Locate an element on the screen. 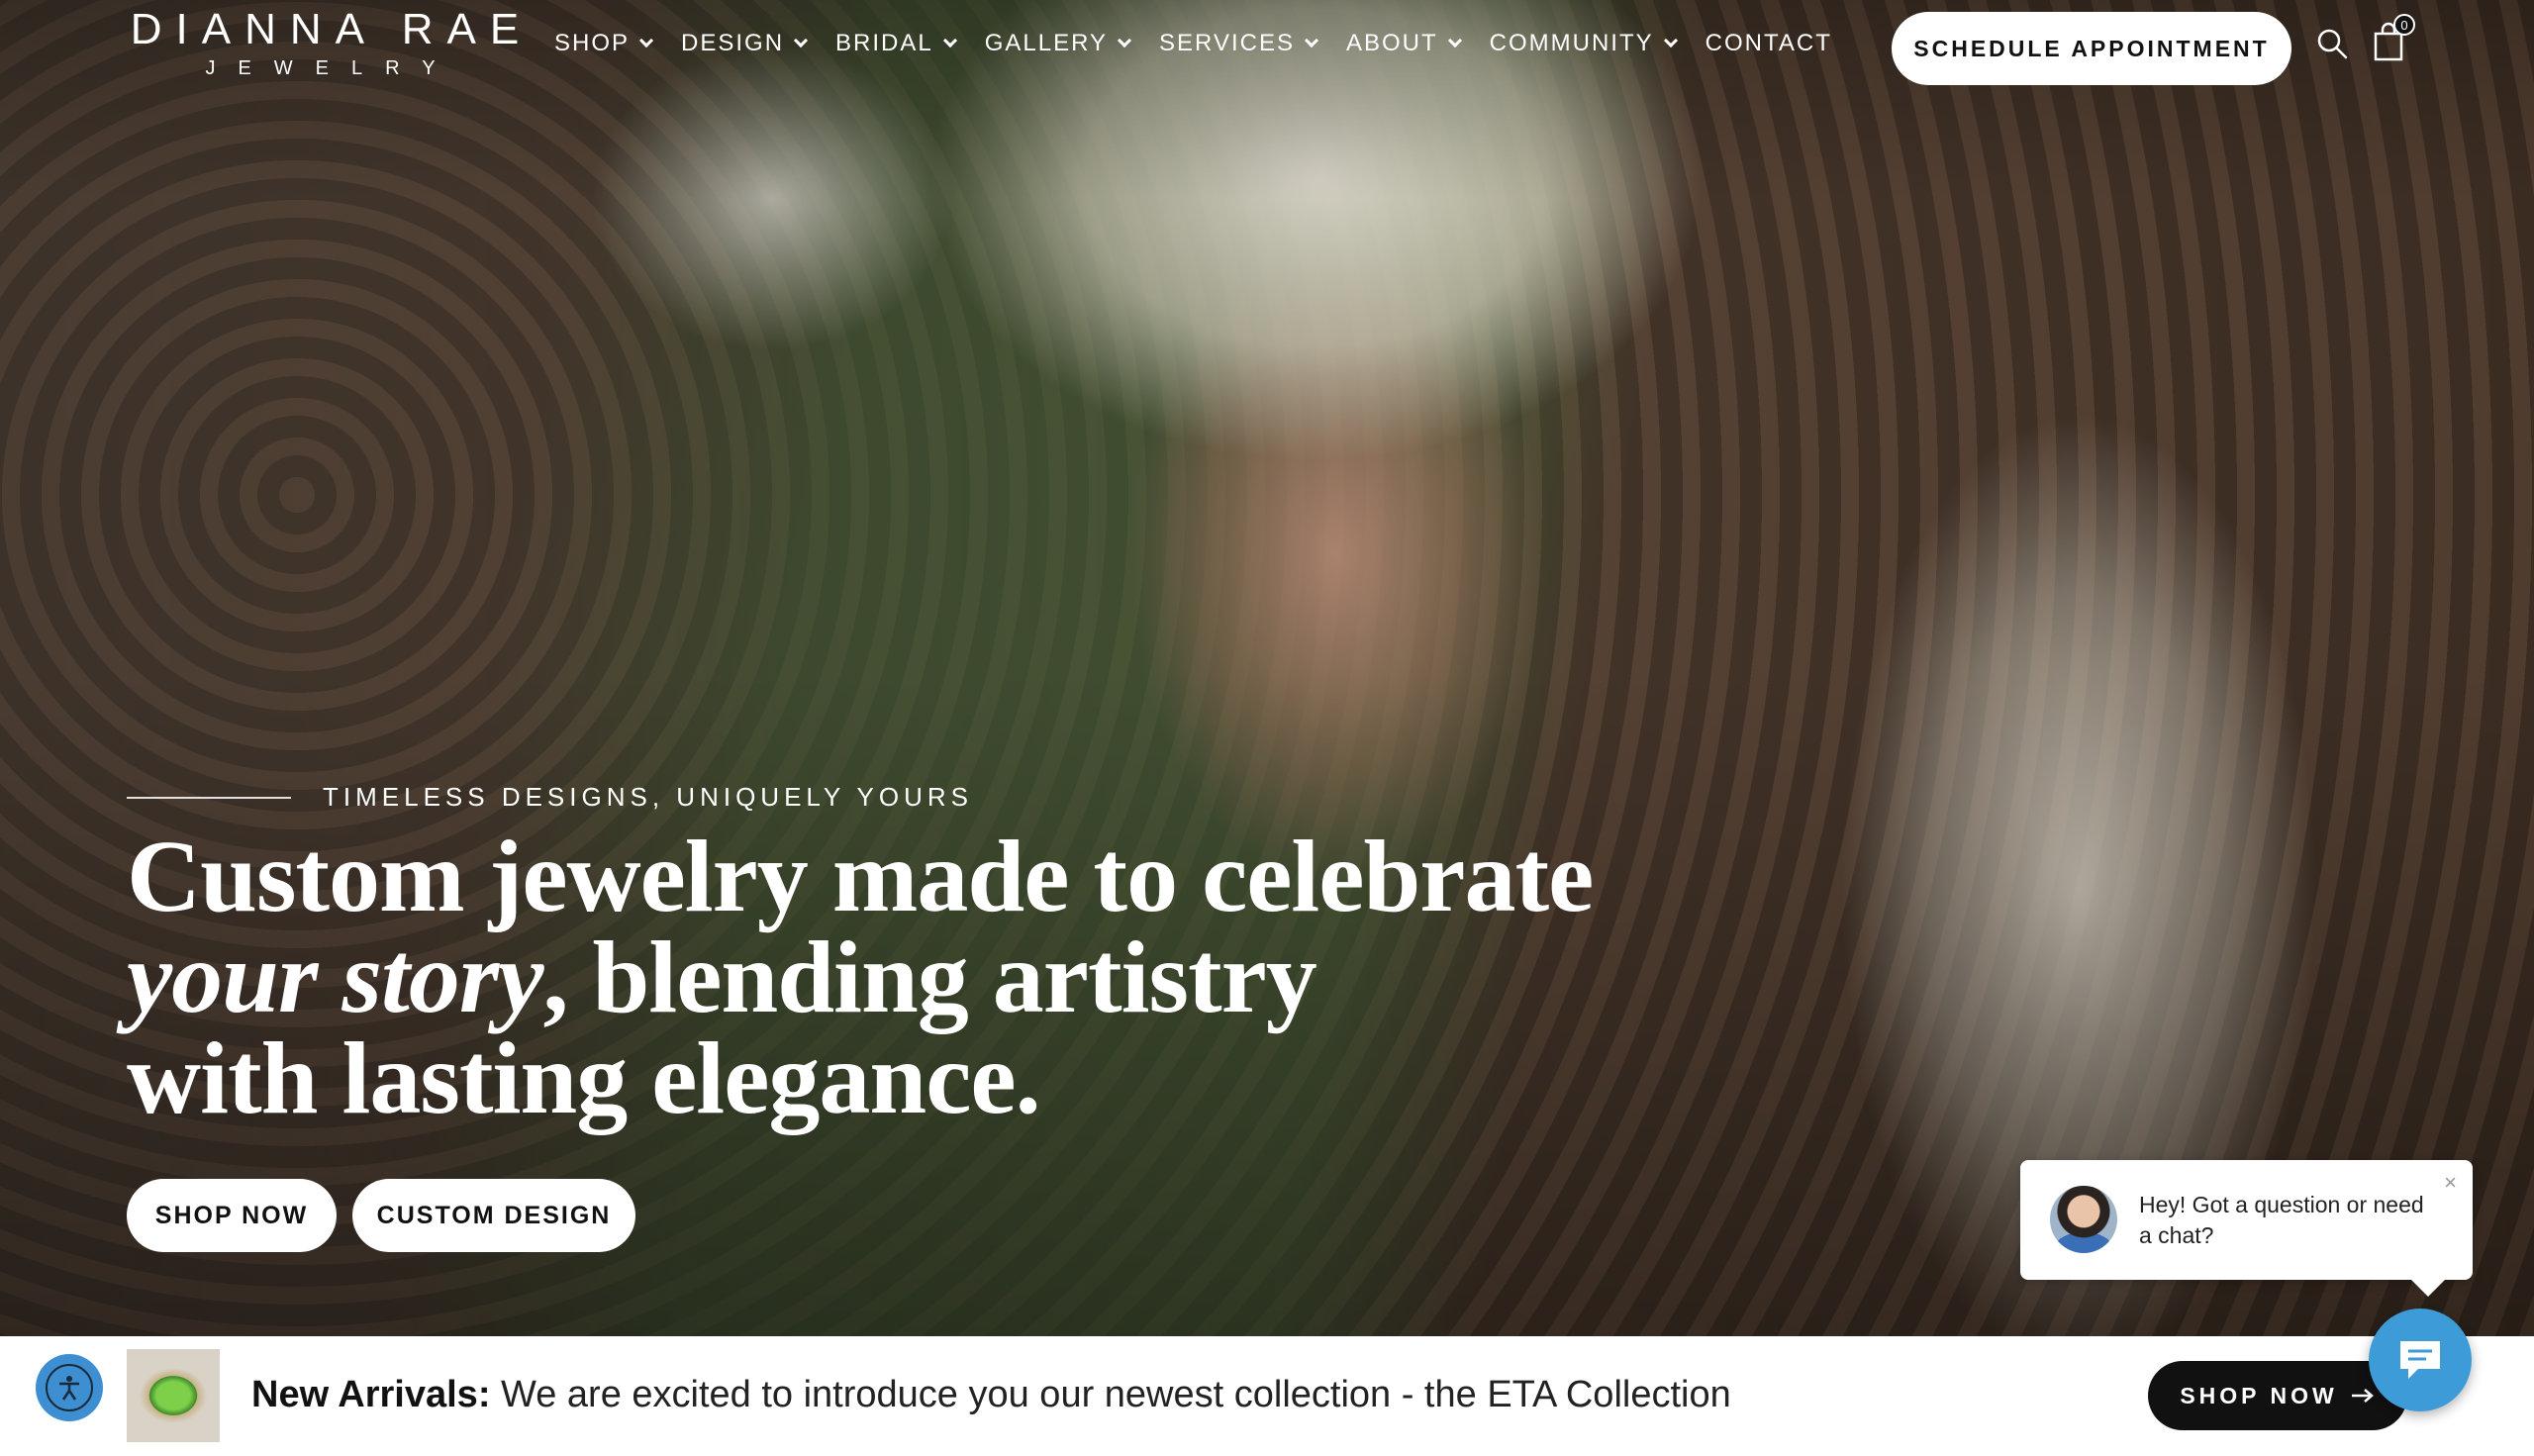 The image size is (2534, 1456). schedule-appointment-button: SCHEDULE APPOINTMENT is located at coordinates (2091, 48).